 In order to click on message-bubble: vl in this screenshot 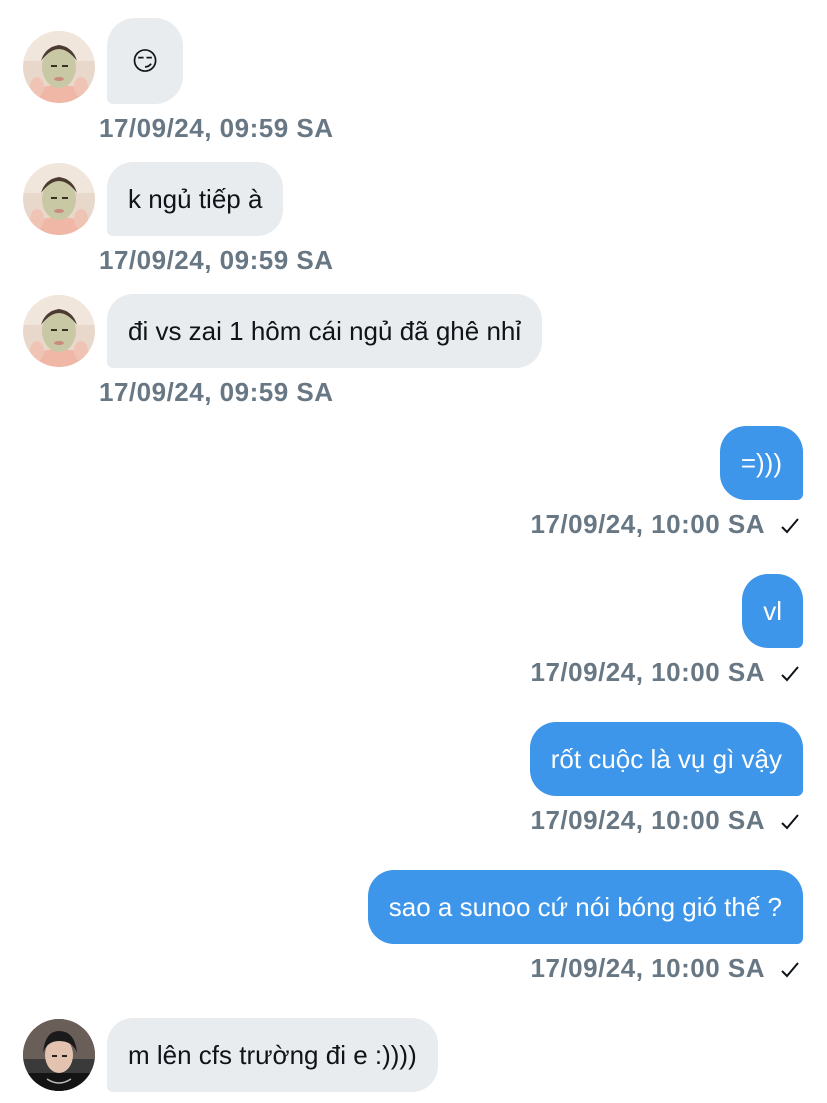, I will do `click(772, 611)`.